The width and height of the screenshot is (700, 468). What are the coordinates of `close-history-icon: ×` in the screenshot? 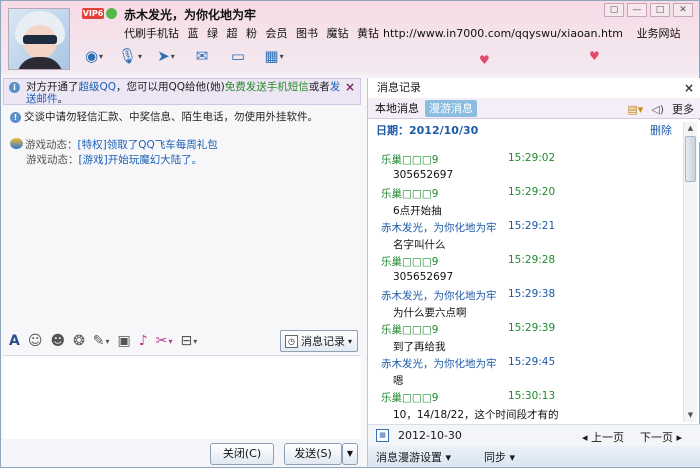 It's located at (689, 88).